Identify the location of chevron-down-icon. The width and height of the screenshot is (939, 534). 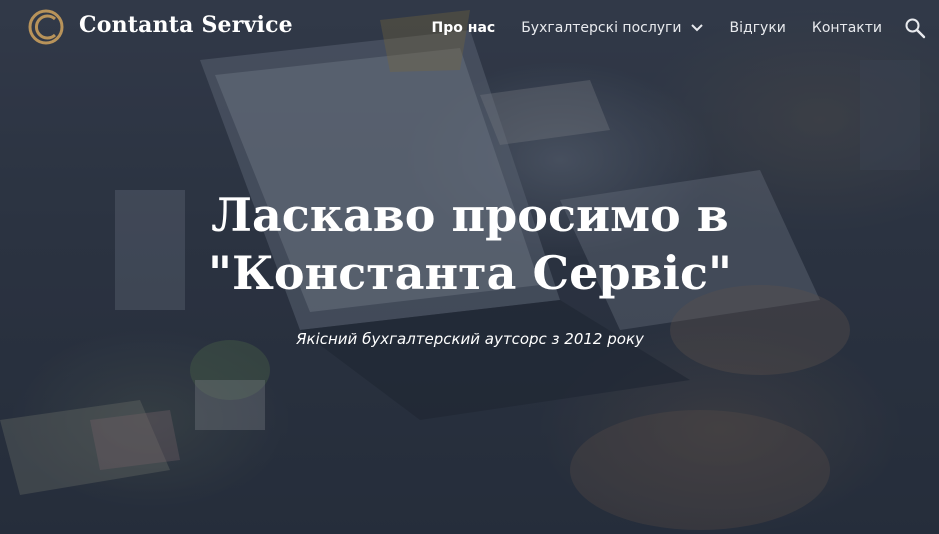
(697, 28).